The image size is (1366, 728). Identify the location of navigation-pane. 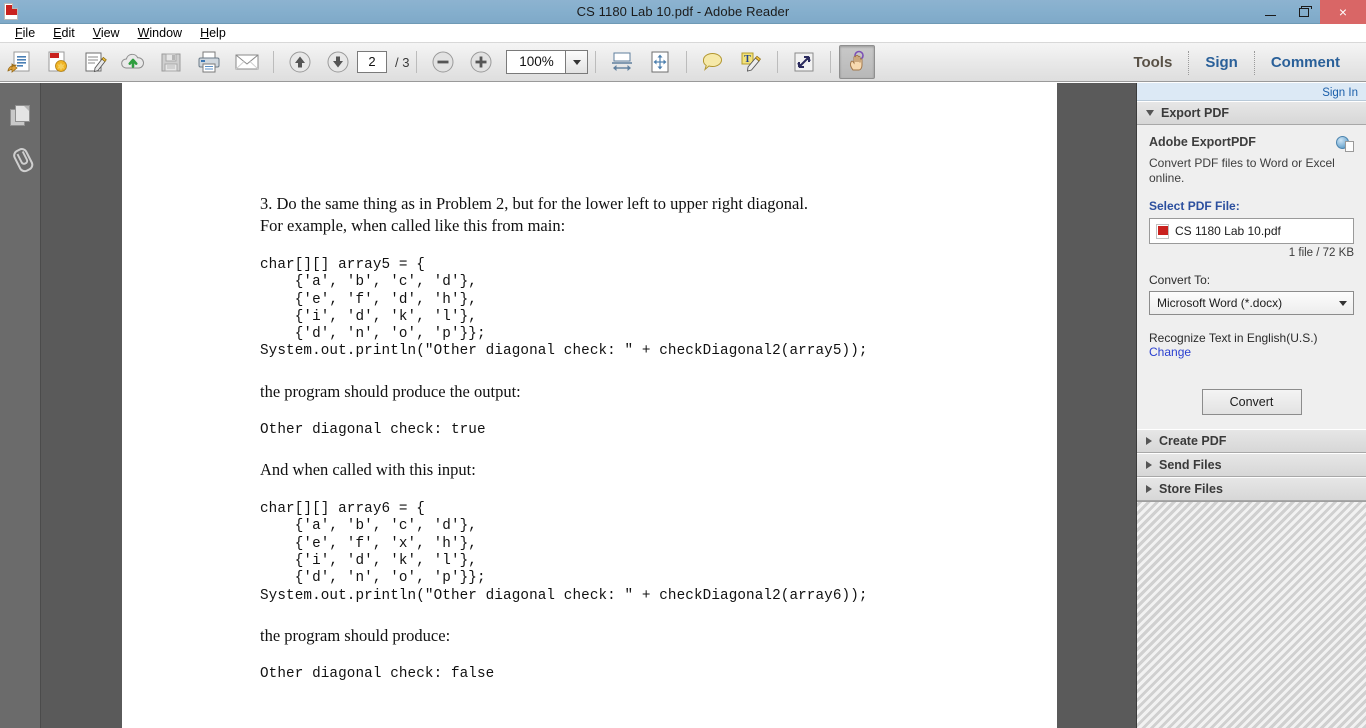
(20, 405).